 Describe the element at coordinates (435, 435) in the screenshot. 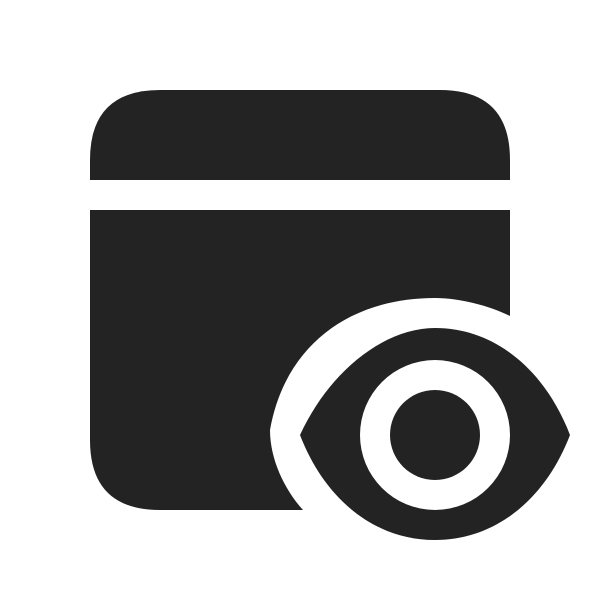

I see `eye-pupil` at that location.